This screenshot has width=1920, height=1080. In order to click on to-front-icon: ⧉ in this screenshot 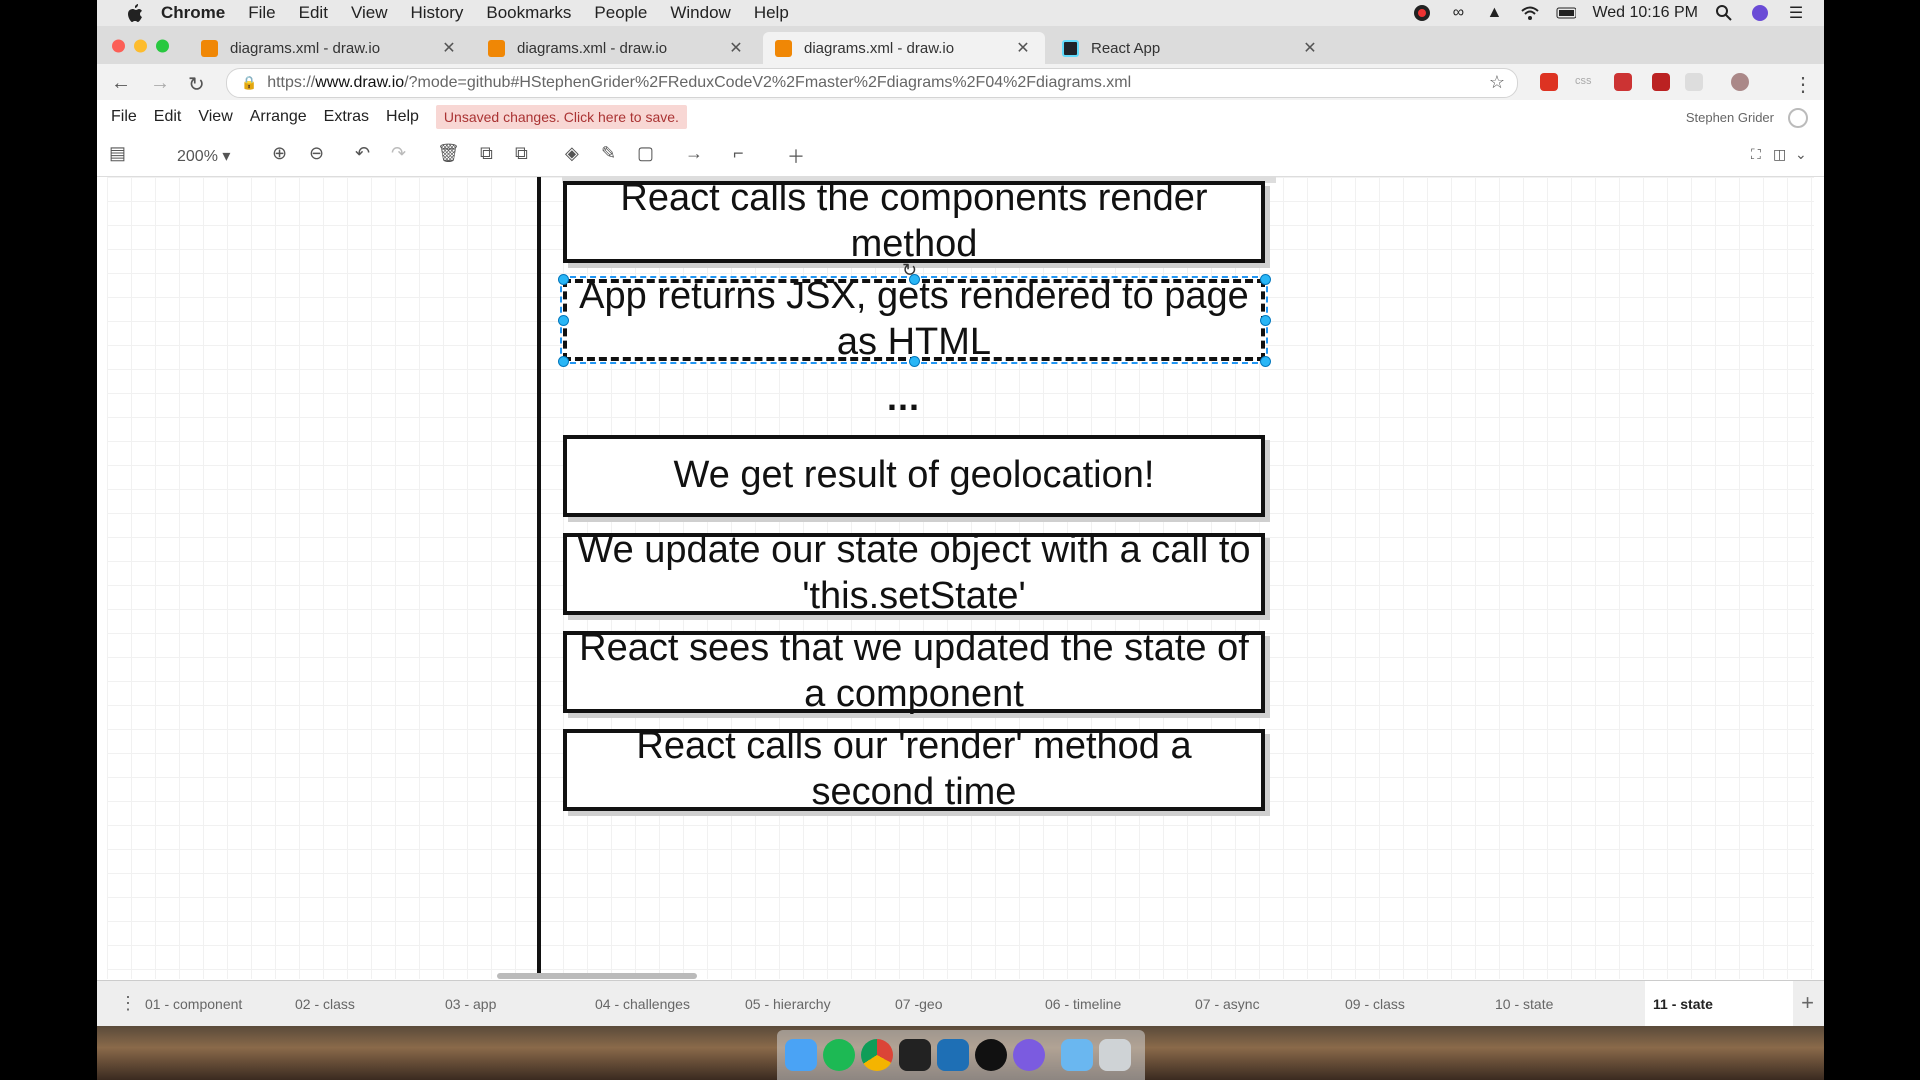, I will do `click(486, 153)`.